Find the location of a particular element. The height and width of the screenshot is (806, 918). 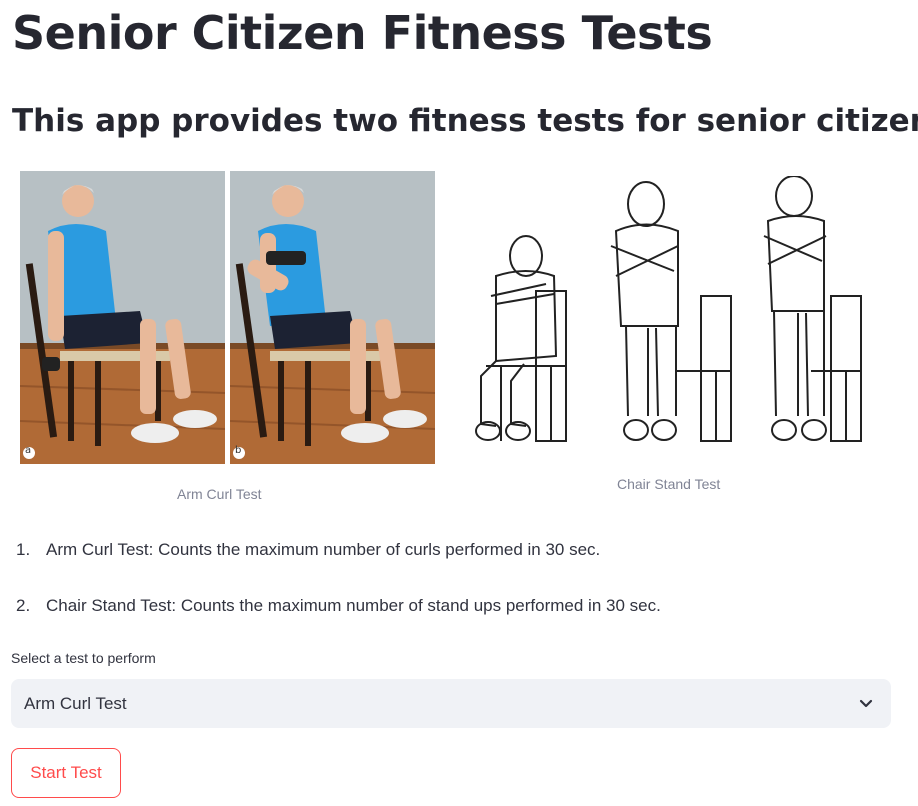

arm-curl-photo-b: b is located at coordinates (332, 317).